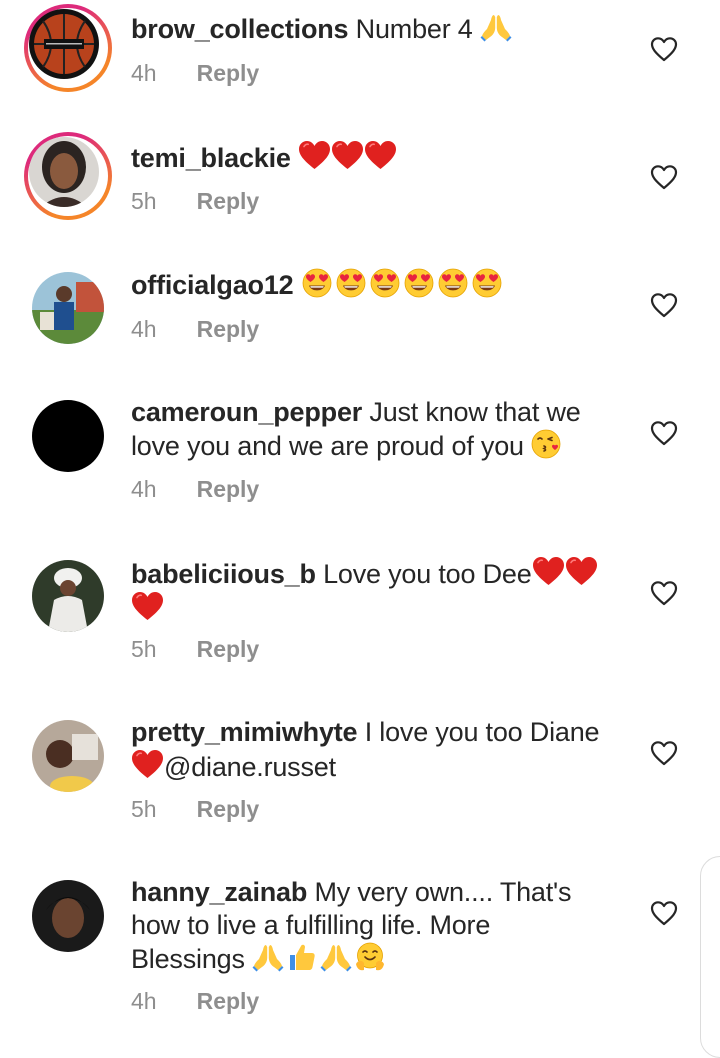  I want to click on comment-text: Number 4, so click(414, 29).